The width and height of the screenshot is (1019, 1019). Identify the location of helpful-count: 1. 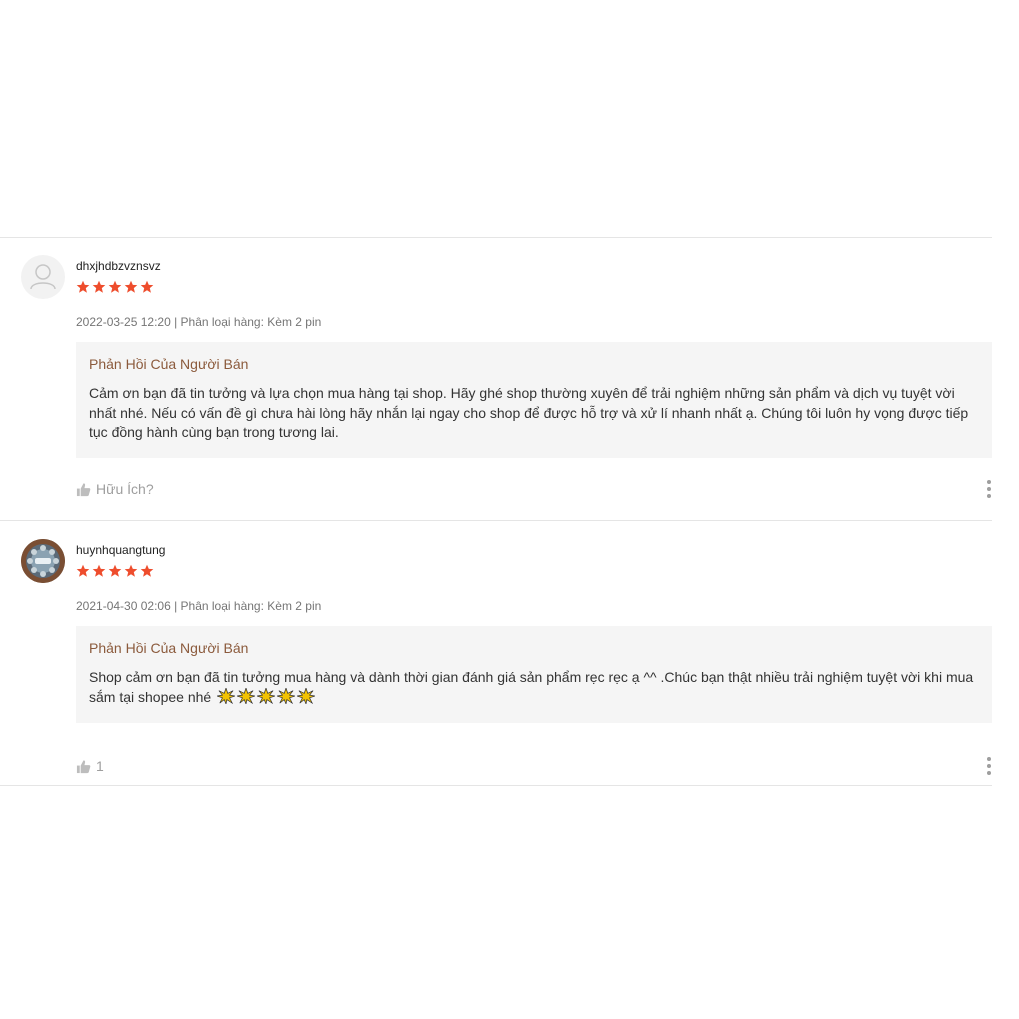
(100, 766).